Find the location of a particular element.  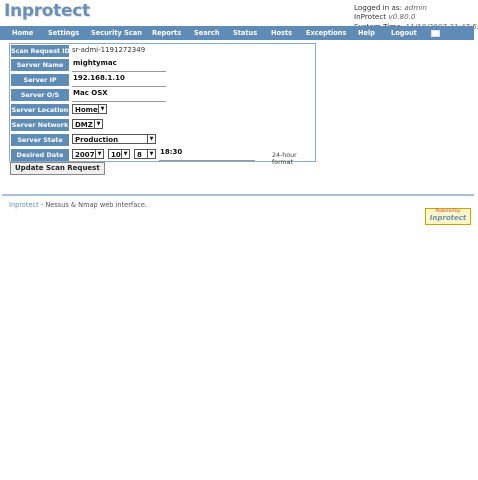

scan-request-id-value: sr-admi-1191272349 is located at coordinates (109, 50).